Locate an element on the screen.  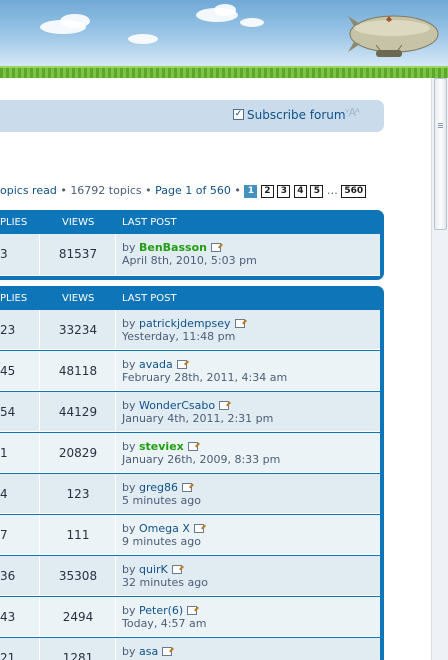
replies-cell: 4 is located at coordinates (20, 493).